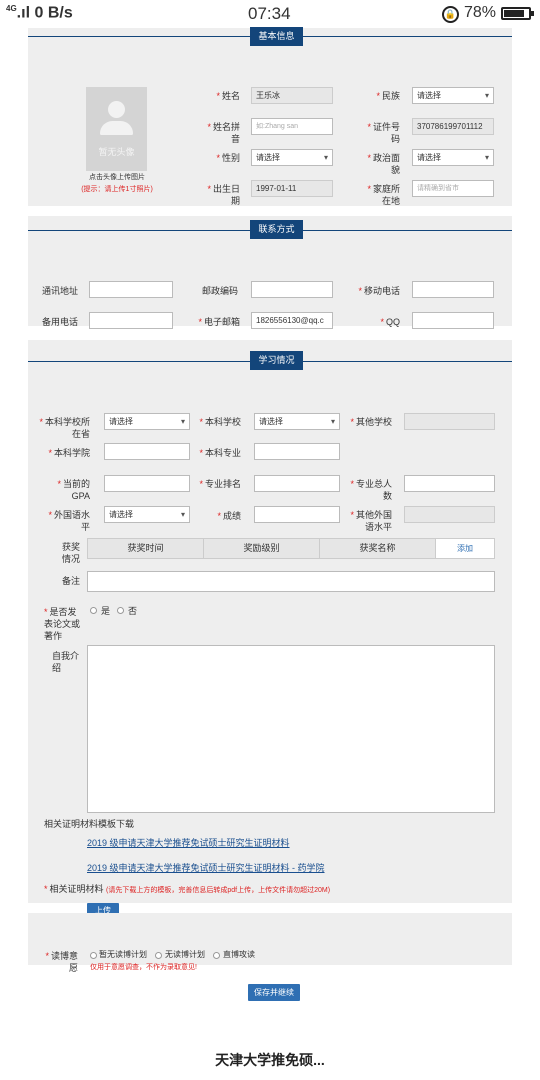 This screenshot has width=540, height=1080. Describe the element at coordinates (262, 548) in the screenshot. I see `award-col-level: 奖励级别` at that location.